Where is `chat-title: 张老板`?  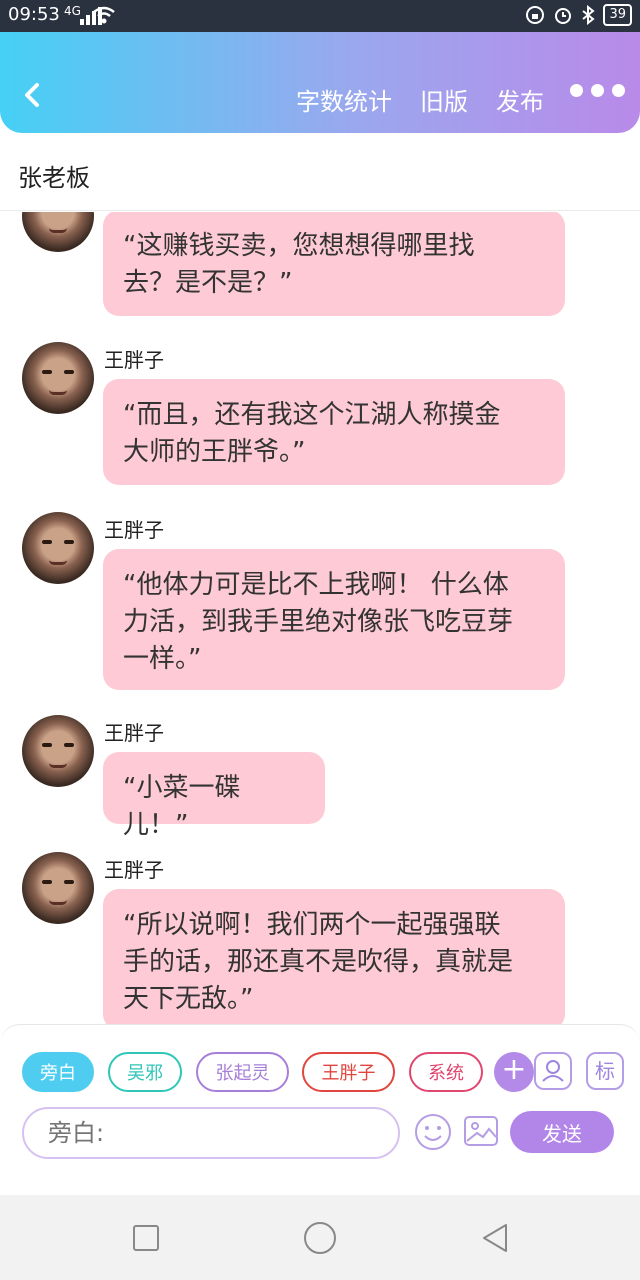 chat-title: 张老板 is located at coordinates (54, 178).